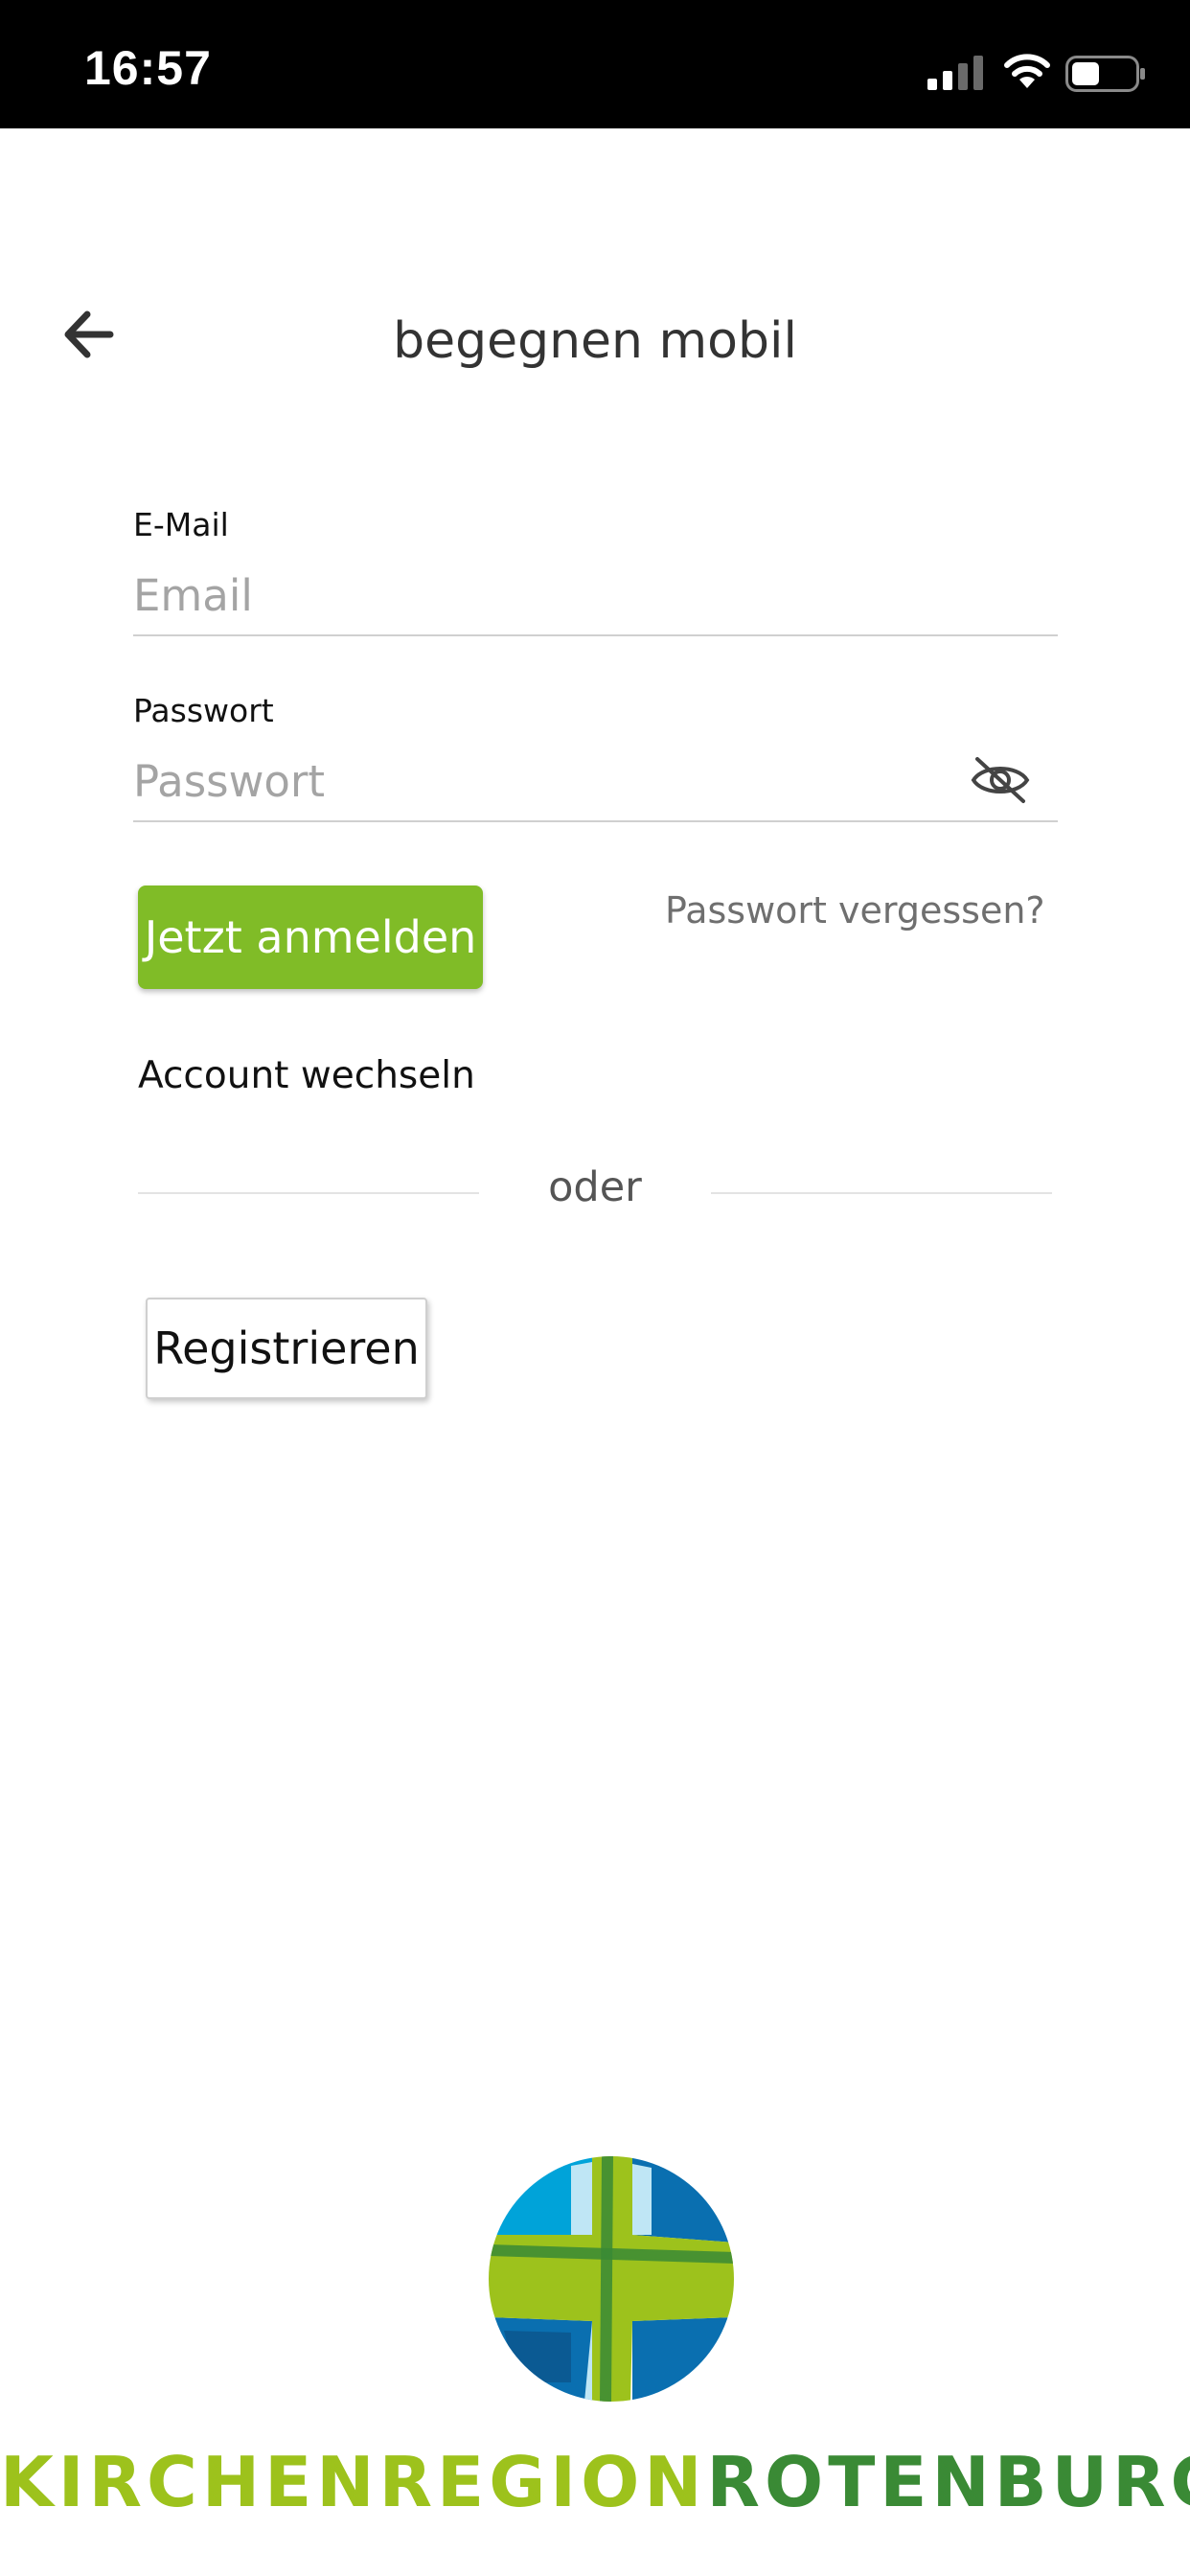 The width and height of the screenshot is (1190, 2576). I want to click on email-label: E-Mail, so click(181, 525).